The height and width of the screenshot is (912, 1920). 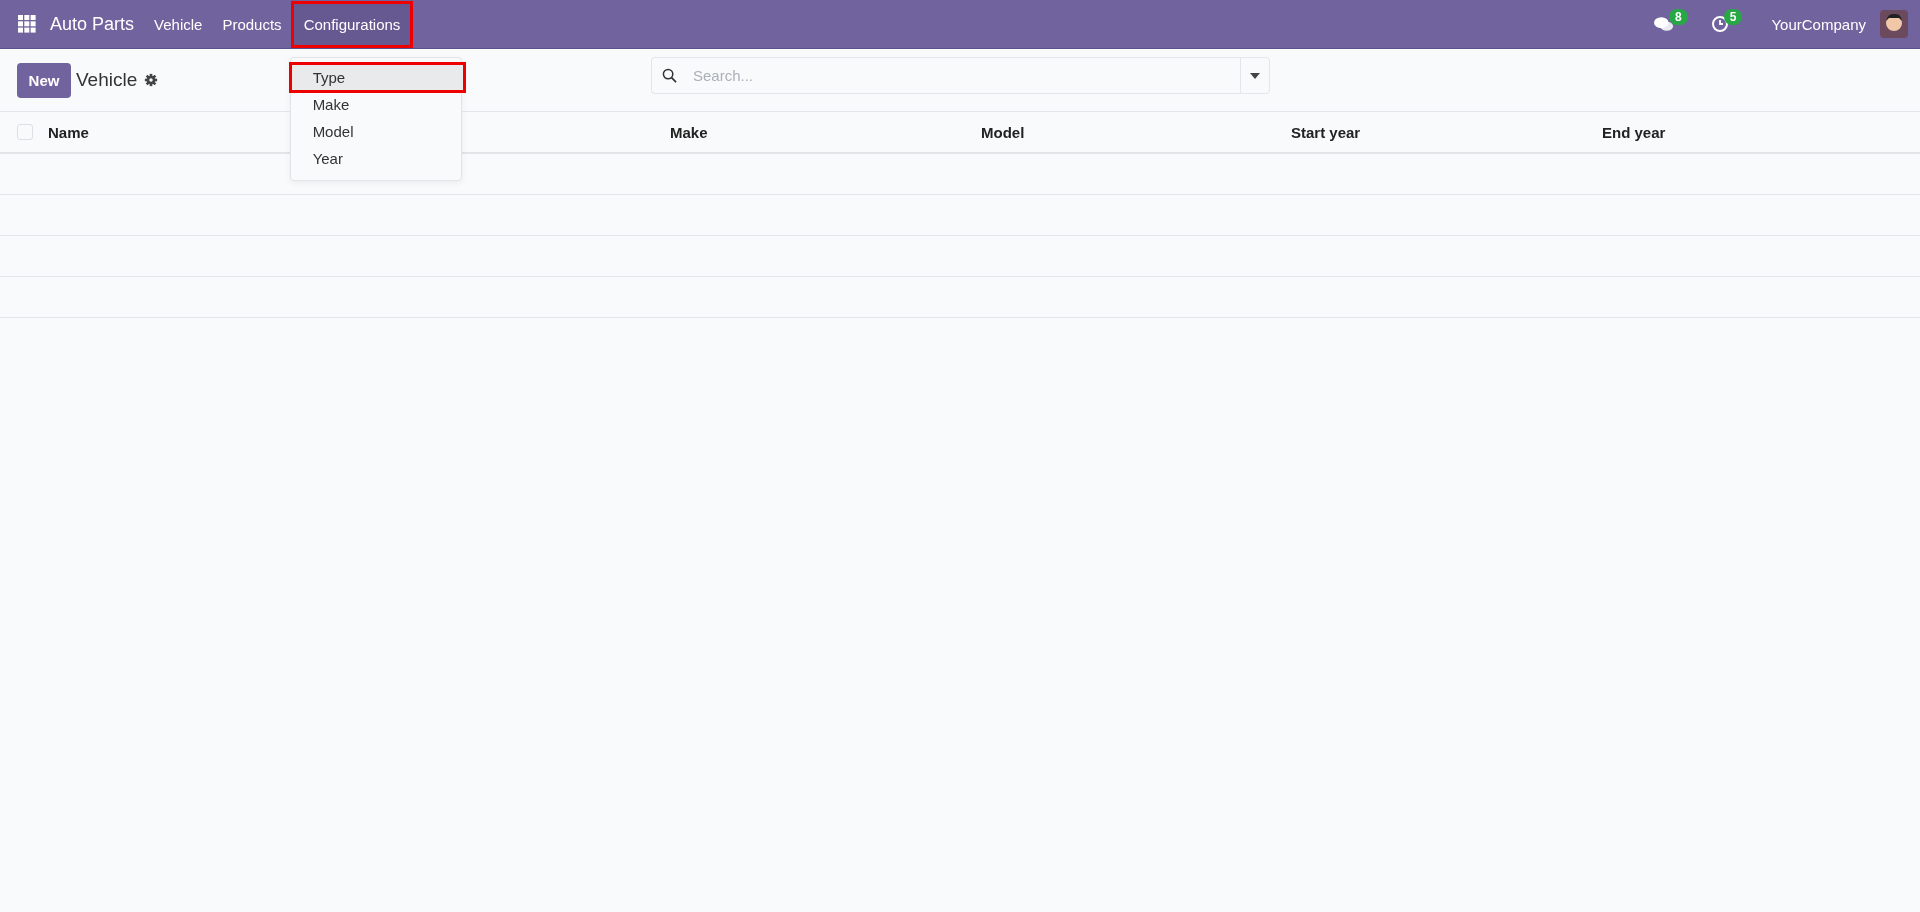 I want to click on dropdown-item: Make, so click(x=375, y=104).